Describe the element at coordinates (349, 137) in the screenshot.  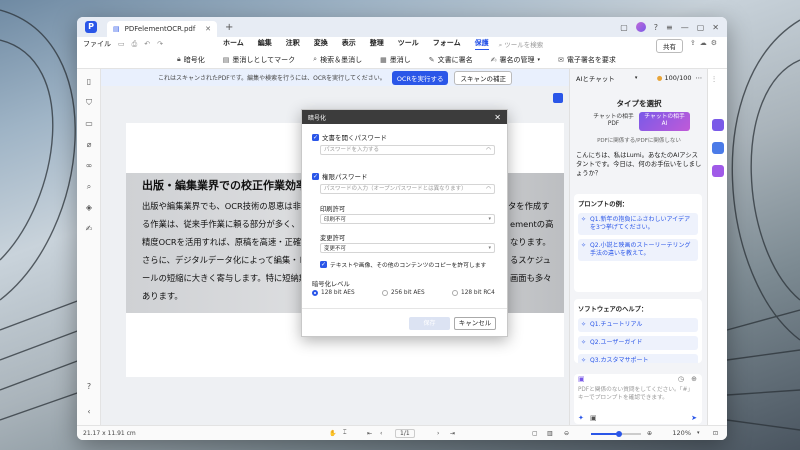
I see `open-password-checkbox: ✓ 文書を開くパスワード` at that location.